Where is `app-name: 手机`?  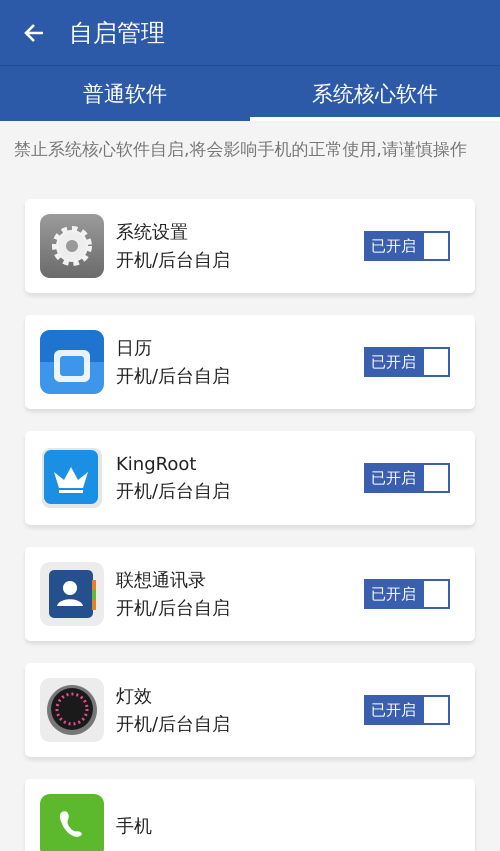
app-name: 手机 is located at coordinates (134, 826).